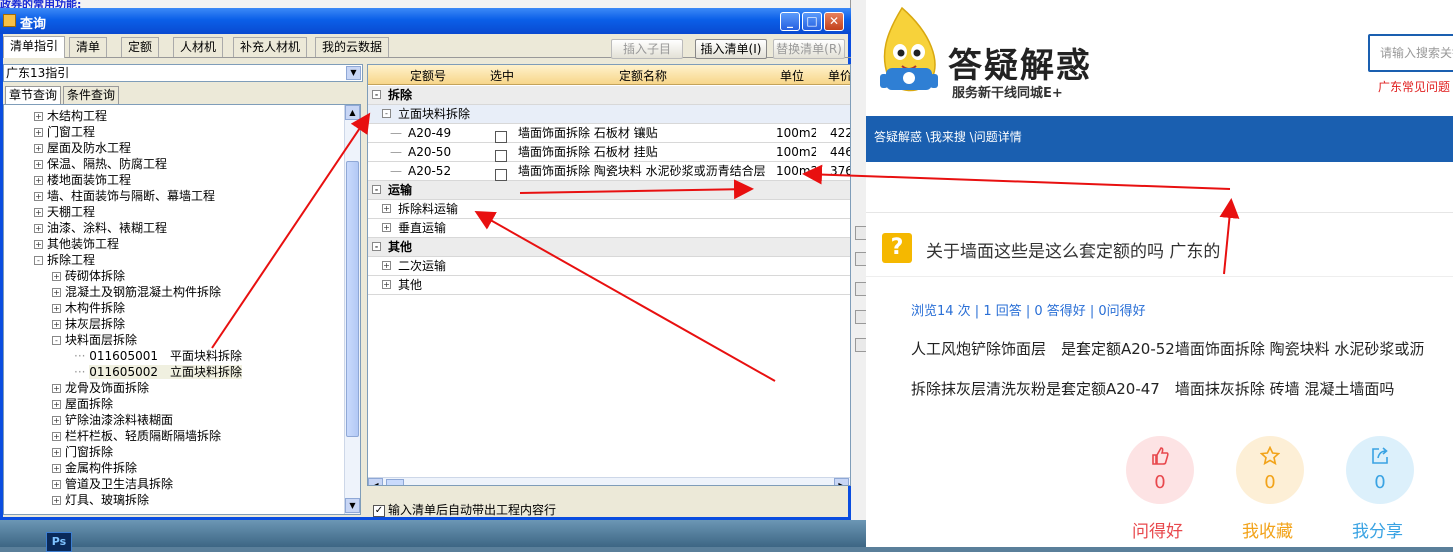 The image size is (1453, 552). What do you see at coordinates (70, 116) in the screenshot?
I see `tree-node: + 木结构工程` at bounding box center [70, 116].